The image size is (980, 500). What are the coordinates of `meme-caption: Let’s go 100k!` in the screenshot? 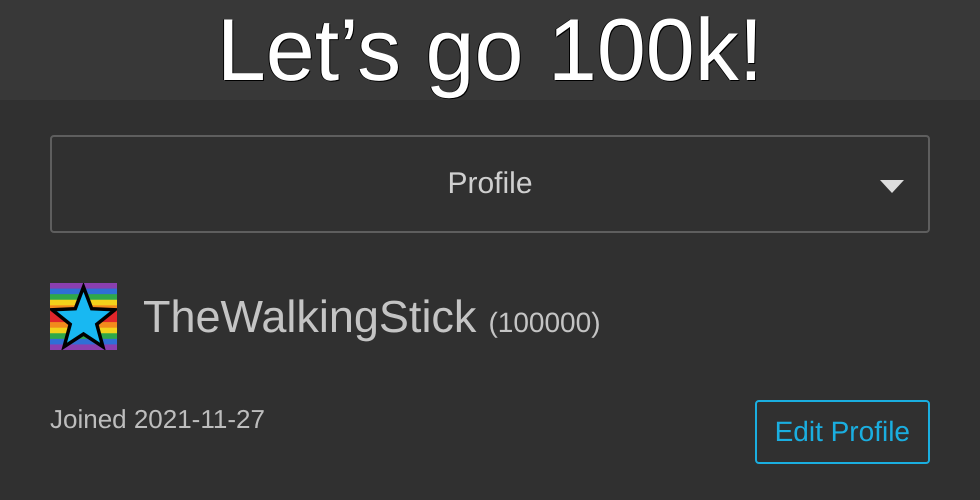 It's located at (490, 50).